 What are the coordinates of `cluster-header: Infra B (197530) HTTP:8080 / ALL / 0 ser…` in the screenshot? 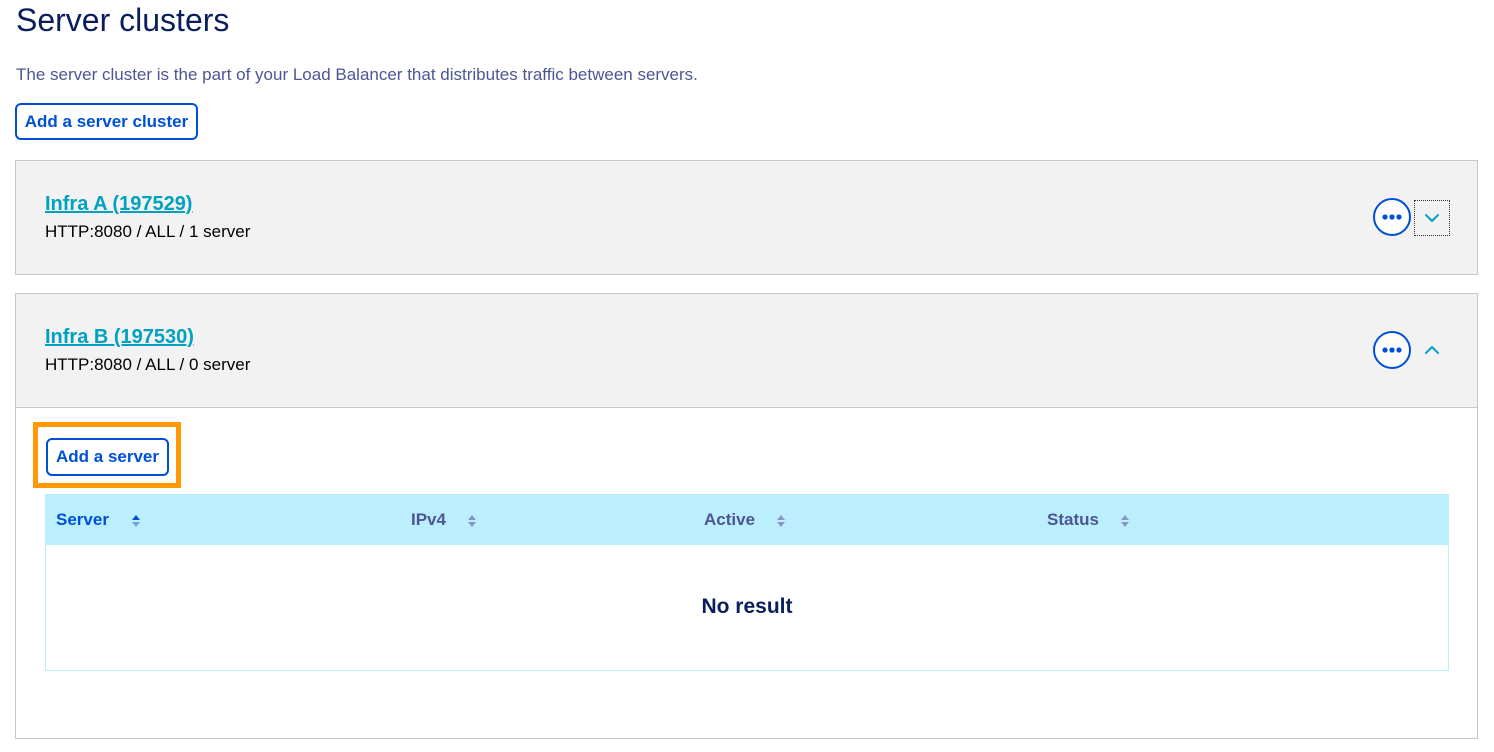 It's located at (746, 351).